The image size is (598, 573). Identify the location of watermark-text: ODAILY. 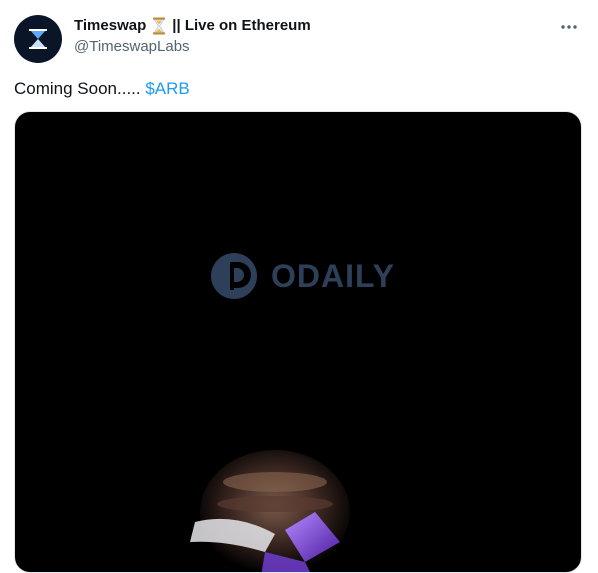
(333, 275).